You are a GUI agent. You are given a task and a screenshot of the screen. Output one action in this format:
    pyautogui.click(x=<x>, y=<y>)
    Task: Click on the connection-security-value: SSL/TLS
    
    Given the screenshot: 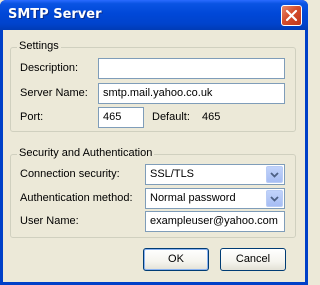 What is the action you would take?
    pyautogui.click(x=172, y=174)
    